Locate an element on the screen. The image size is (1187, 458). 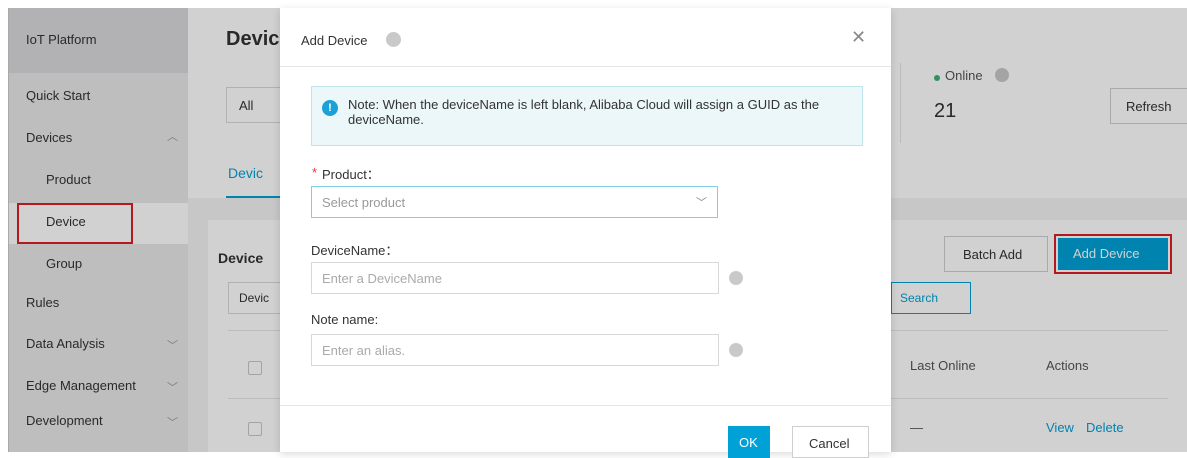
info-icon: ! is located at coordinates (330, 108).